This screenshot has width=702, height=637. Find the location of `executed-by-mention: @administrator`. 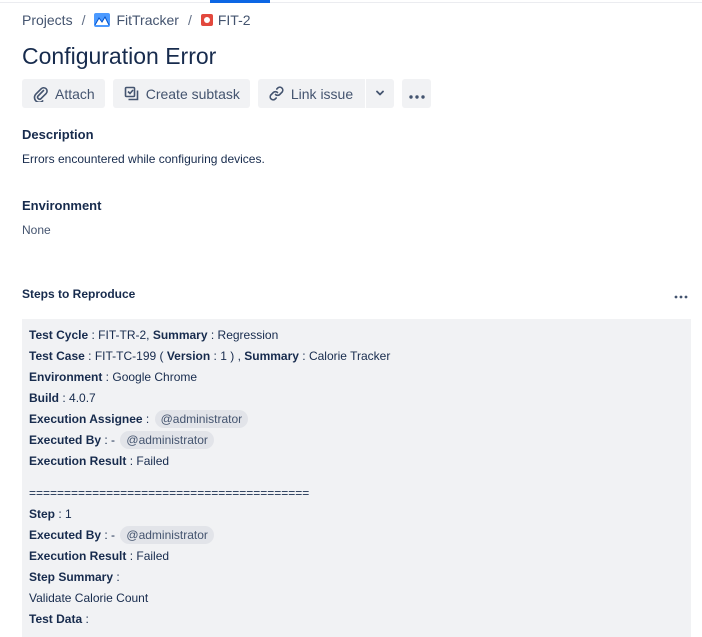

executed-by-mention: @administrator is located at coordinates (167, 440).